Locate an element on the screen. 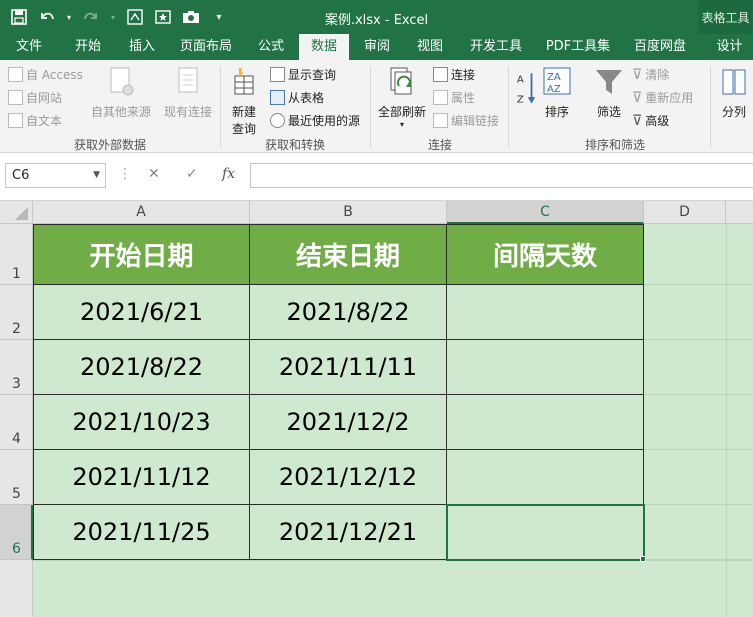 This screenshot has height=617, width=753. show-queries-button: 显示查询 is located at coordinates (303, 74).